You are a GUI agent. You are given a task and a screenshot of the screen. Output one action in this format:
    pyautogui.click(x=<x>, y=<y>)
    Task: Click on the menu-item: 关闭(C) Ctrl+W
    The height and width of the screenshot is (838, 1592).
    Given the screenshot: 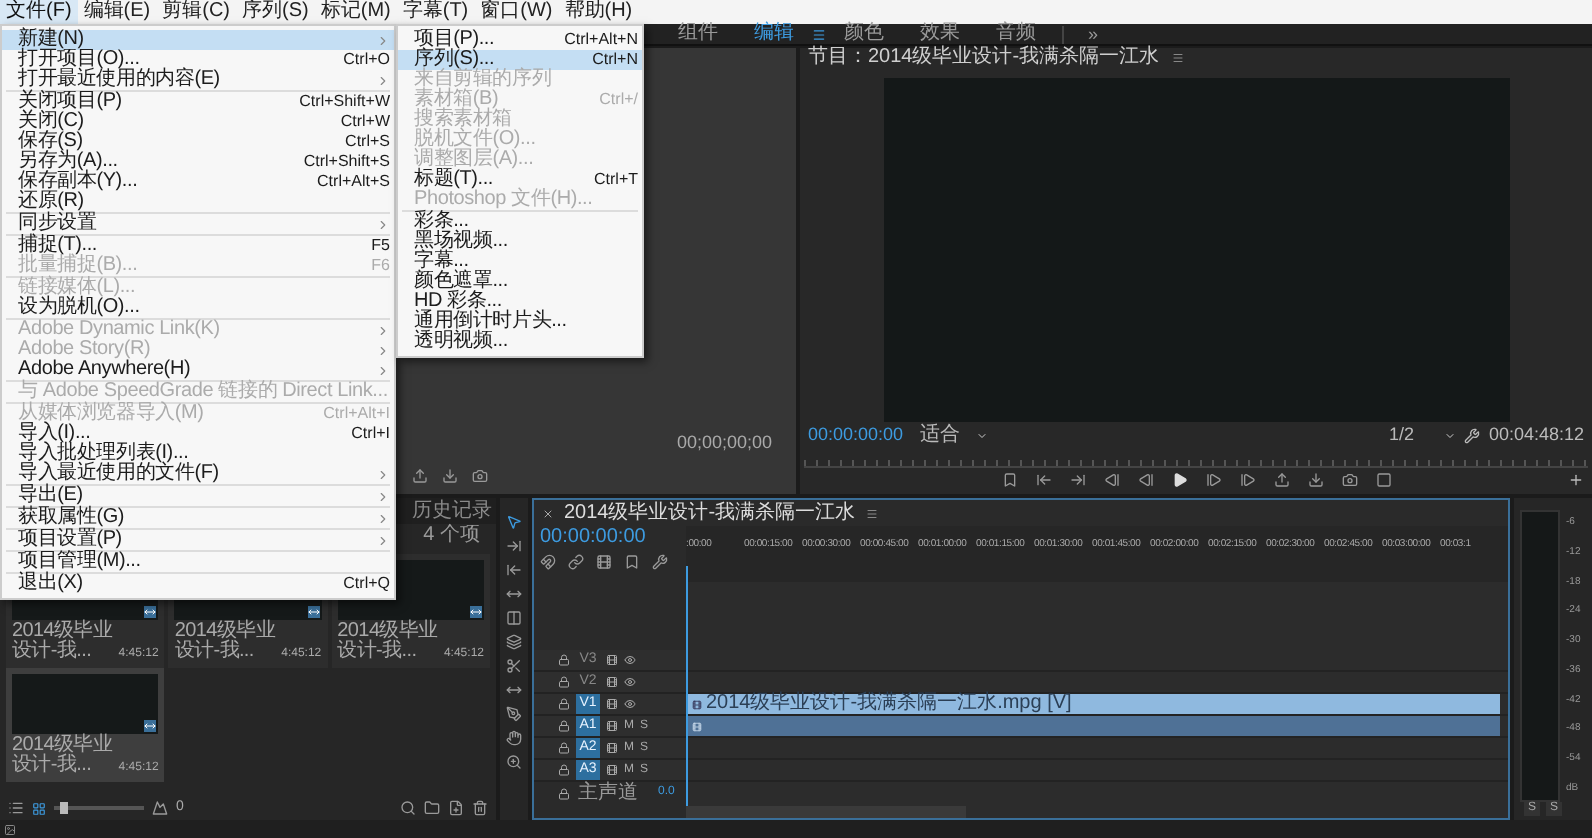 What is the action you would take?
    pyautogui.click(x=198, y=122)
    